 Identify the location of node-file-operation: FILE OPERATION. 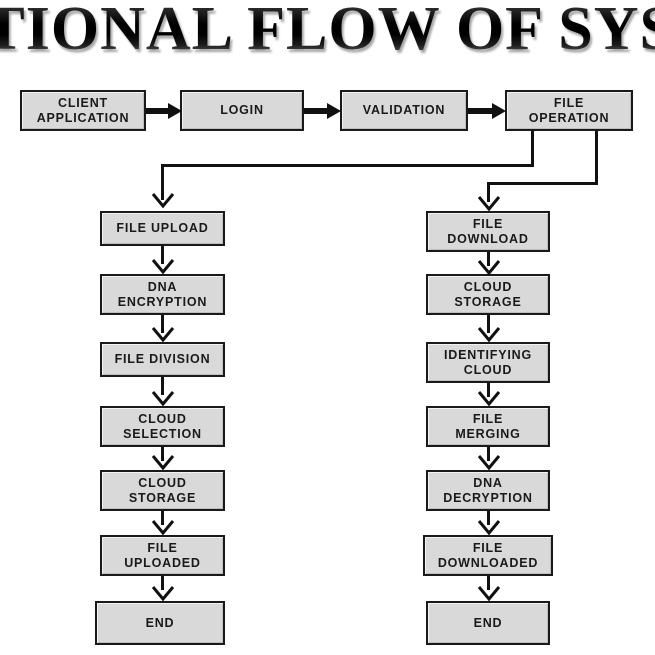
(569, 110).